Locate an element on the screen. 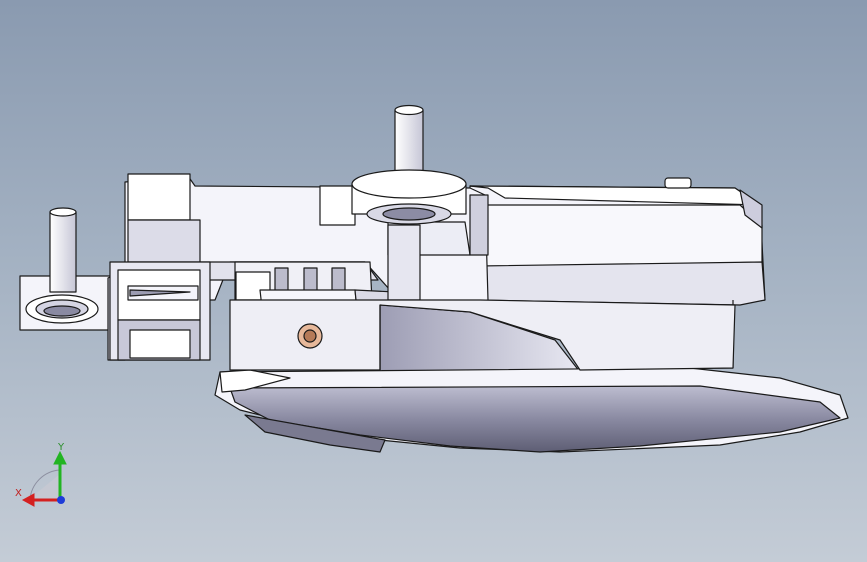 This screenshot has height=562, width=867. z-axis-arrow is located at coordinates (61, 500).